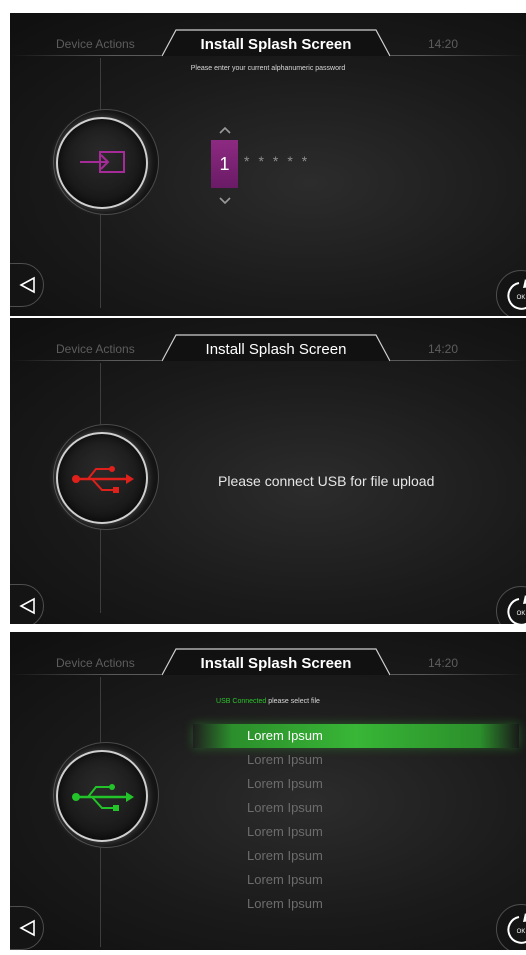  What do you see at coordinates (280, 161) in the screenshot?
I see `password-masked: *****` at bounding box center [280, 161].